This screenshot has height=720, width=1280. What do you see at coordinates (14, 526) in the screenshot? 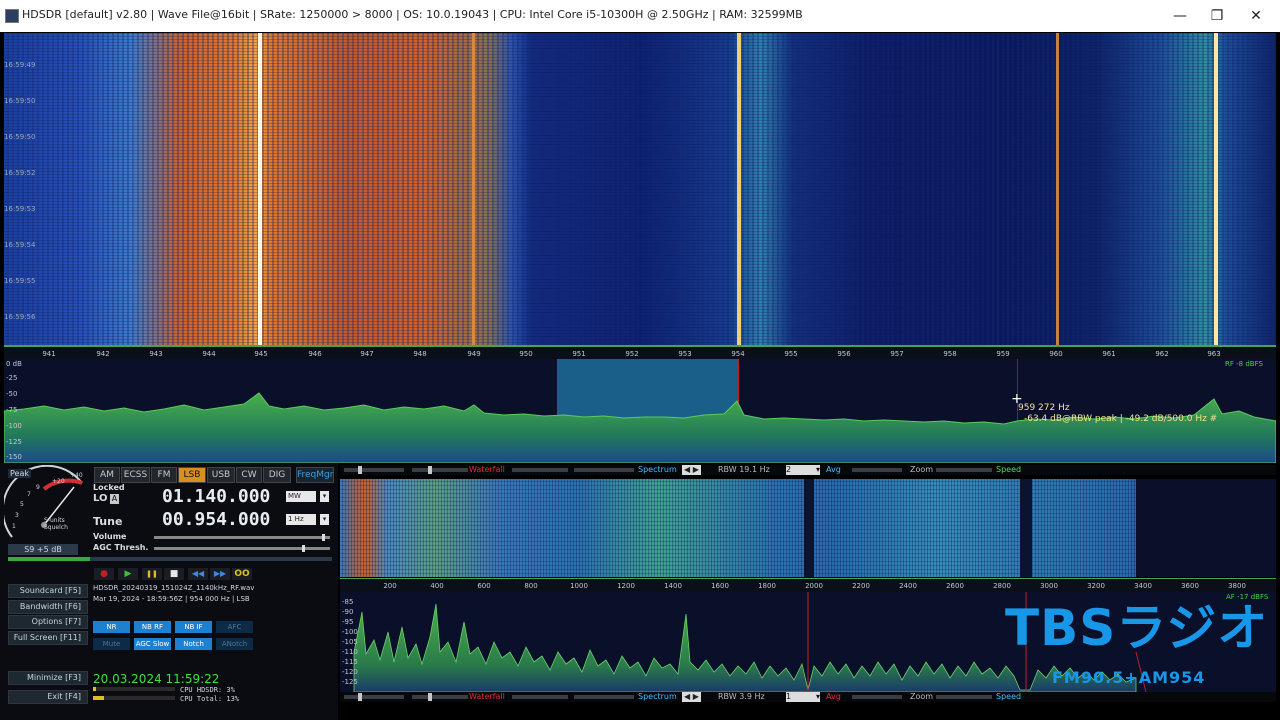
I see `s-scale: 1` at bounding box center [14, 526].